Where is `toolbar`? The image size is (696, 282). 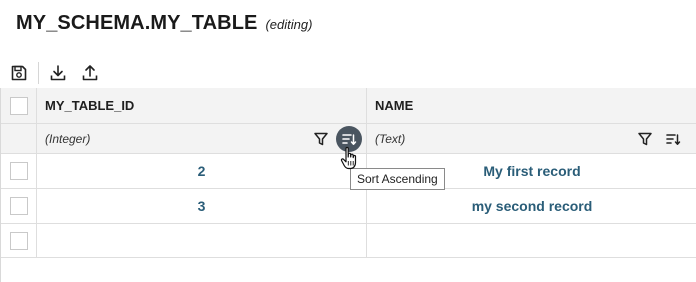 toolbar is located at coordinates (54, 73).